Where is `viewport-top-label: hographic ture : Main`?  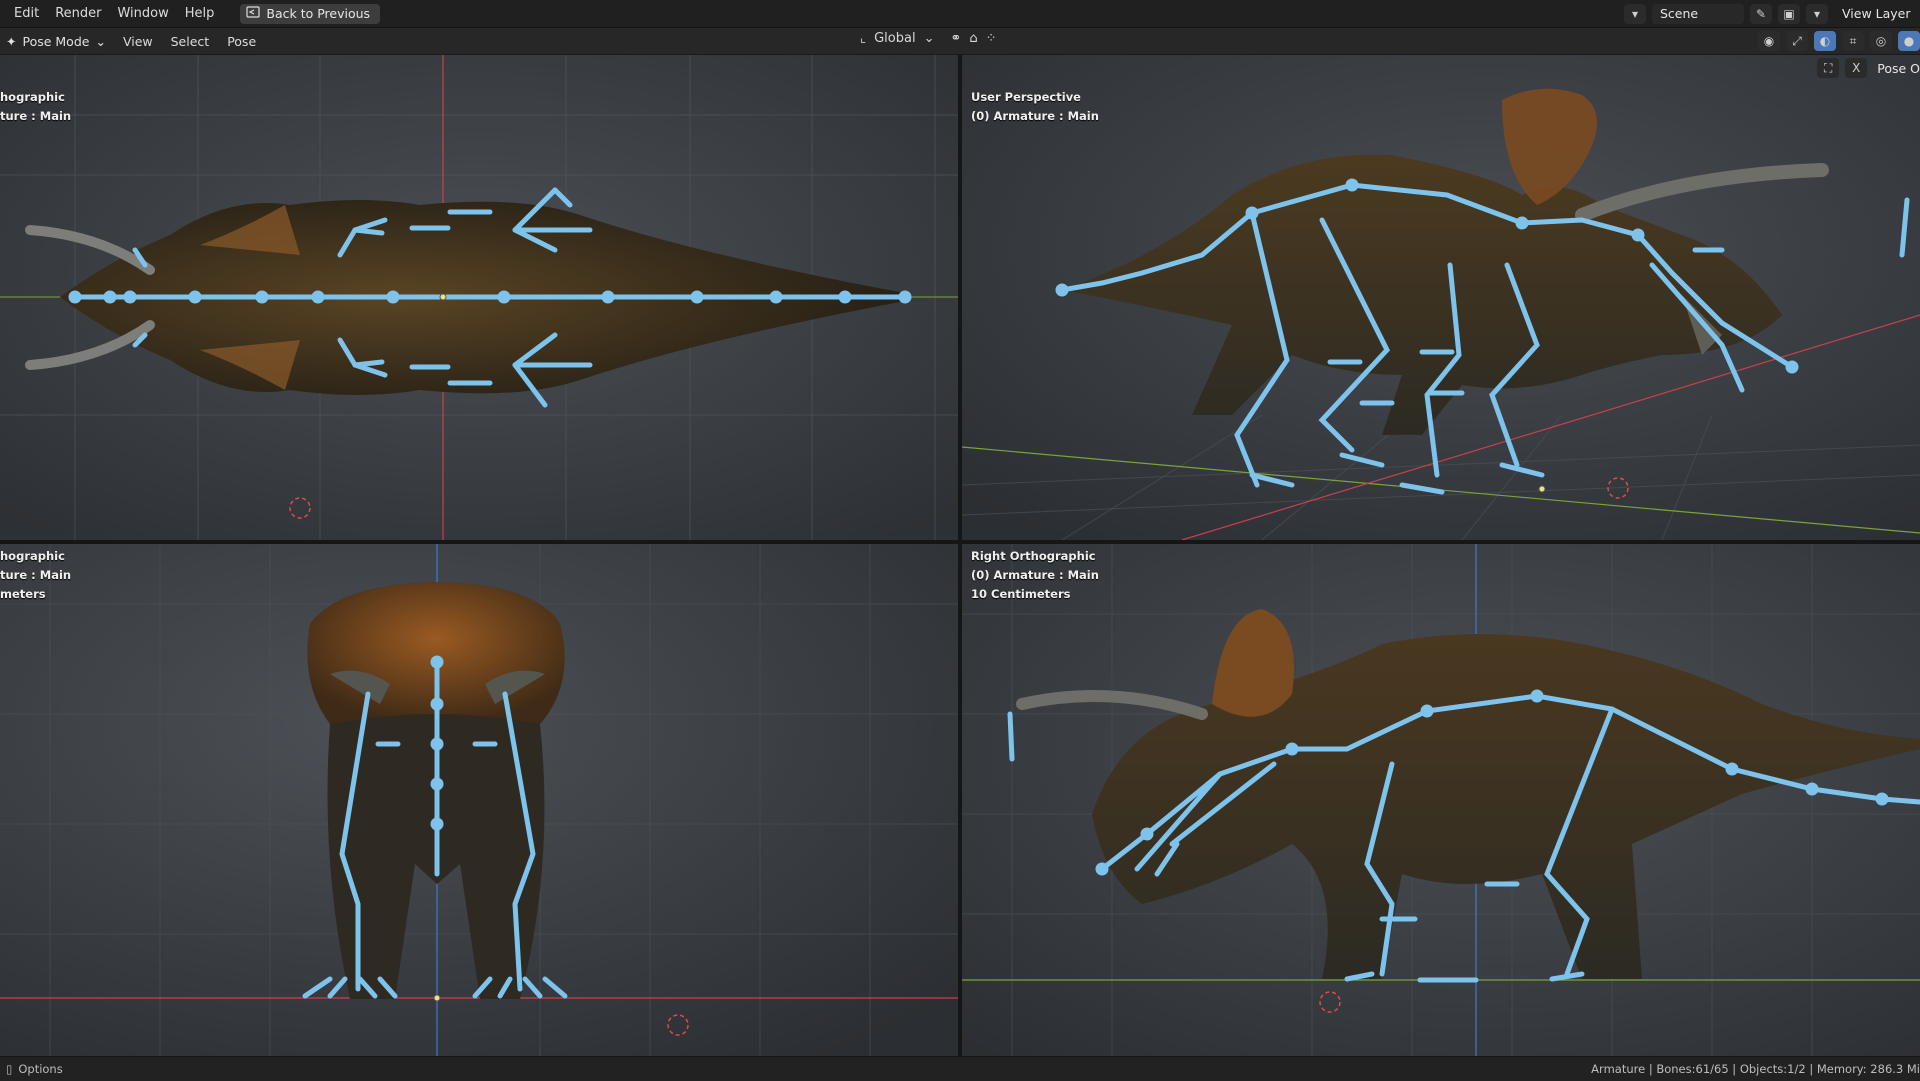 viewport-top-label: hographic ture : Main is located at coordinates (36, 106).